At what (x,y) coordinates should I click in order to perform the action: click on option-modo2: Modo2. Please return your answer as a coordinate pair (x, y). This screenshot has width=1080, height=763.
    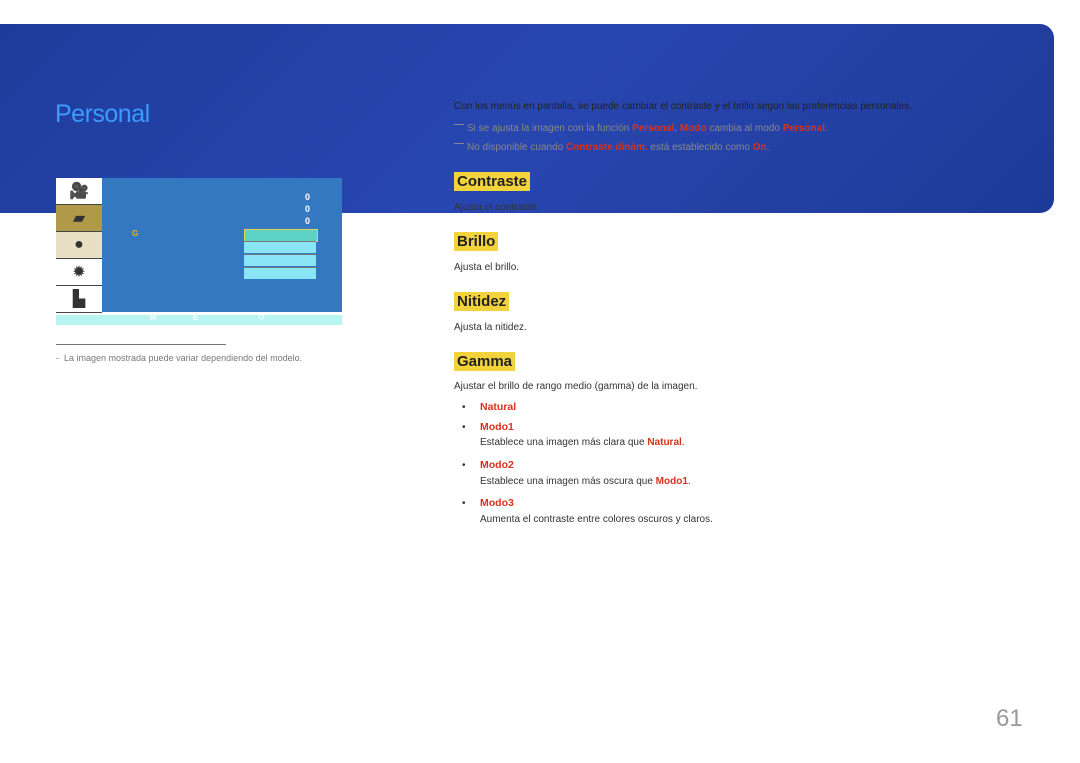
    Looking at the image, I should click on (497, 465).